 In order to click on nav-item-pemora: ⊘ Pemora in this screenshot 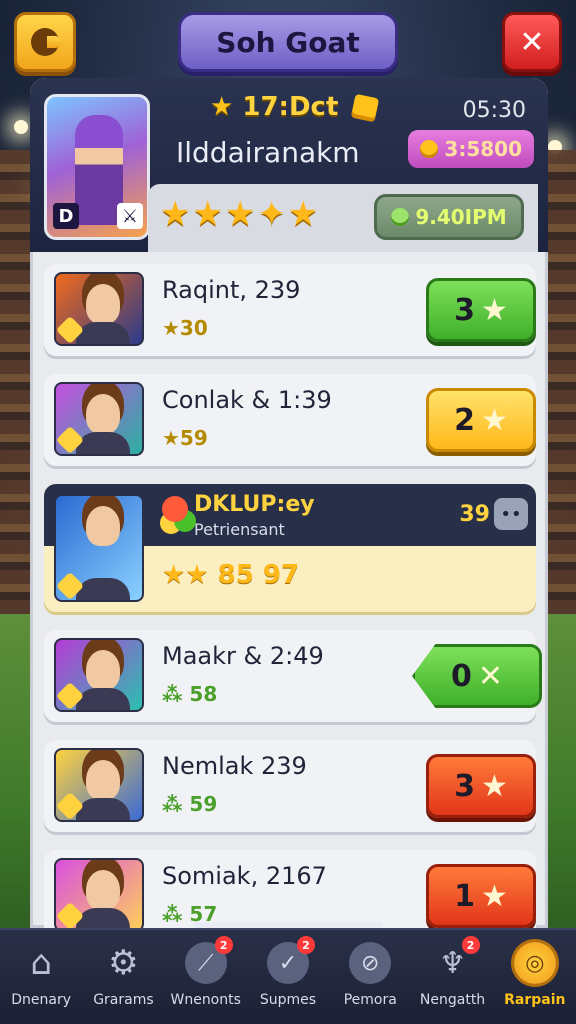, I will do `click(370, 977)`.